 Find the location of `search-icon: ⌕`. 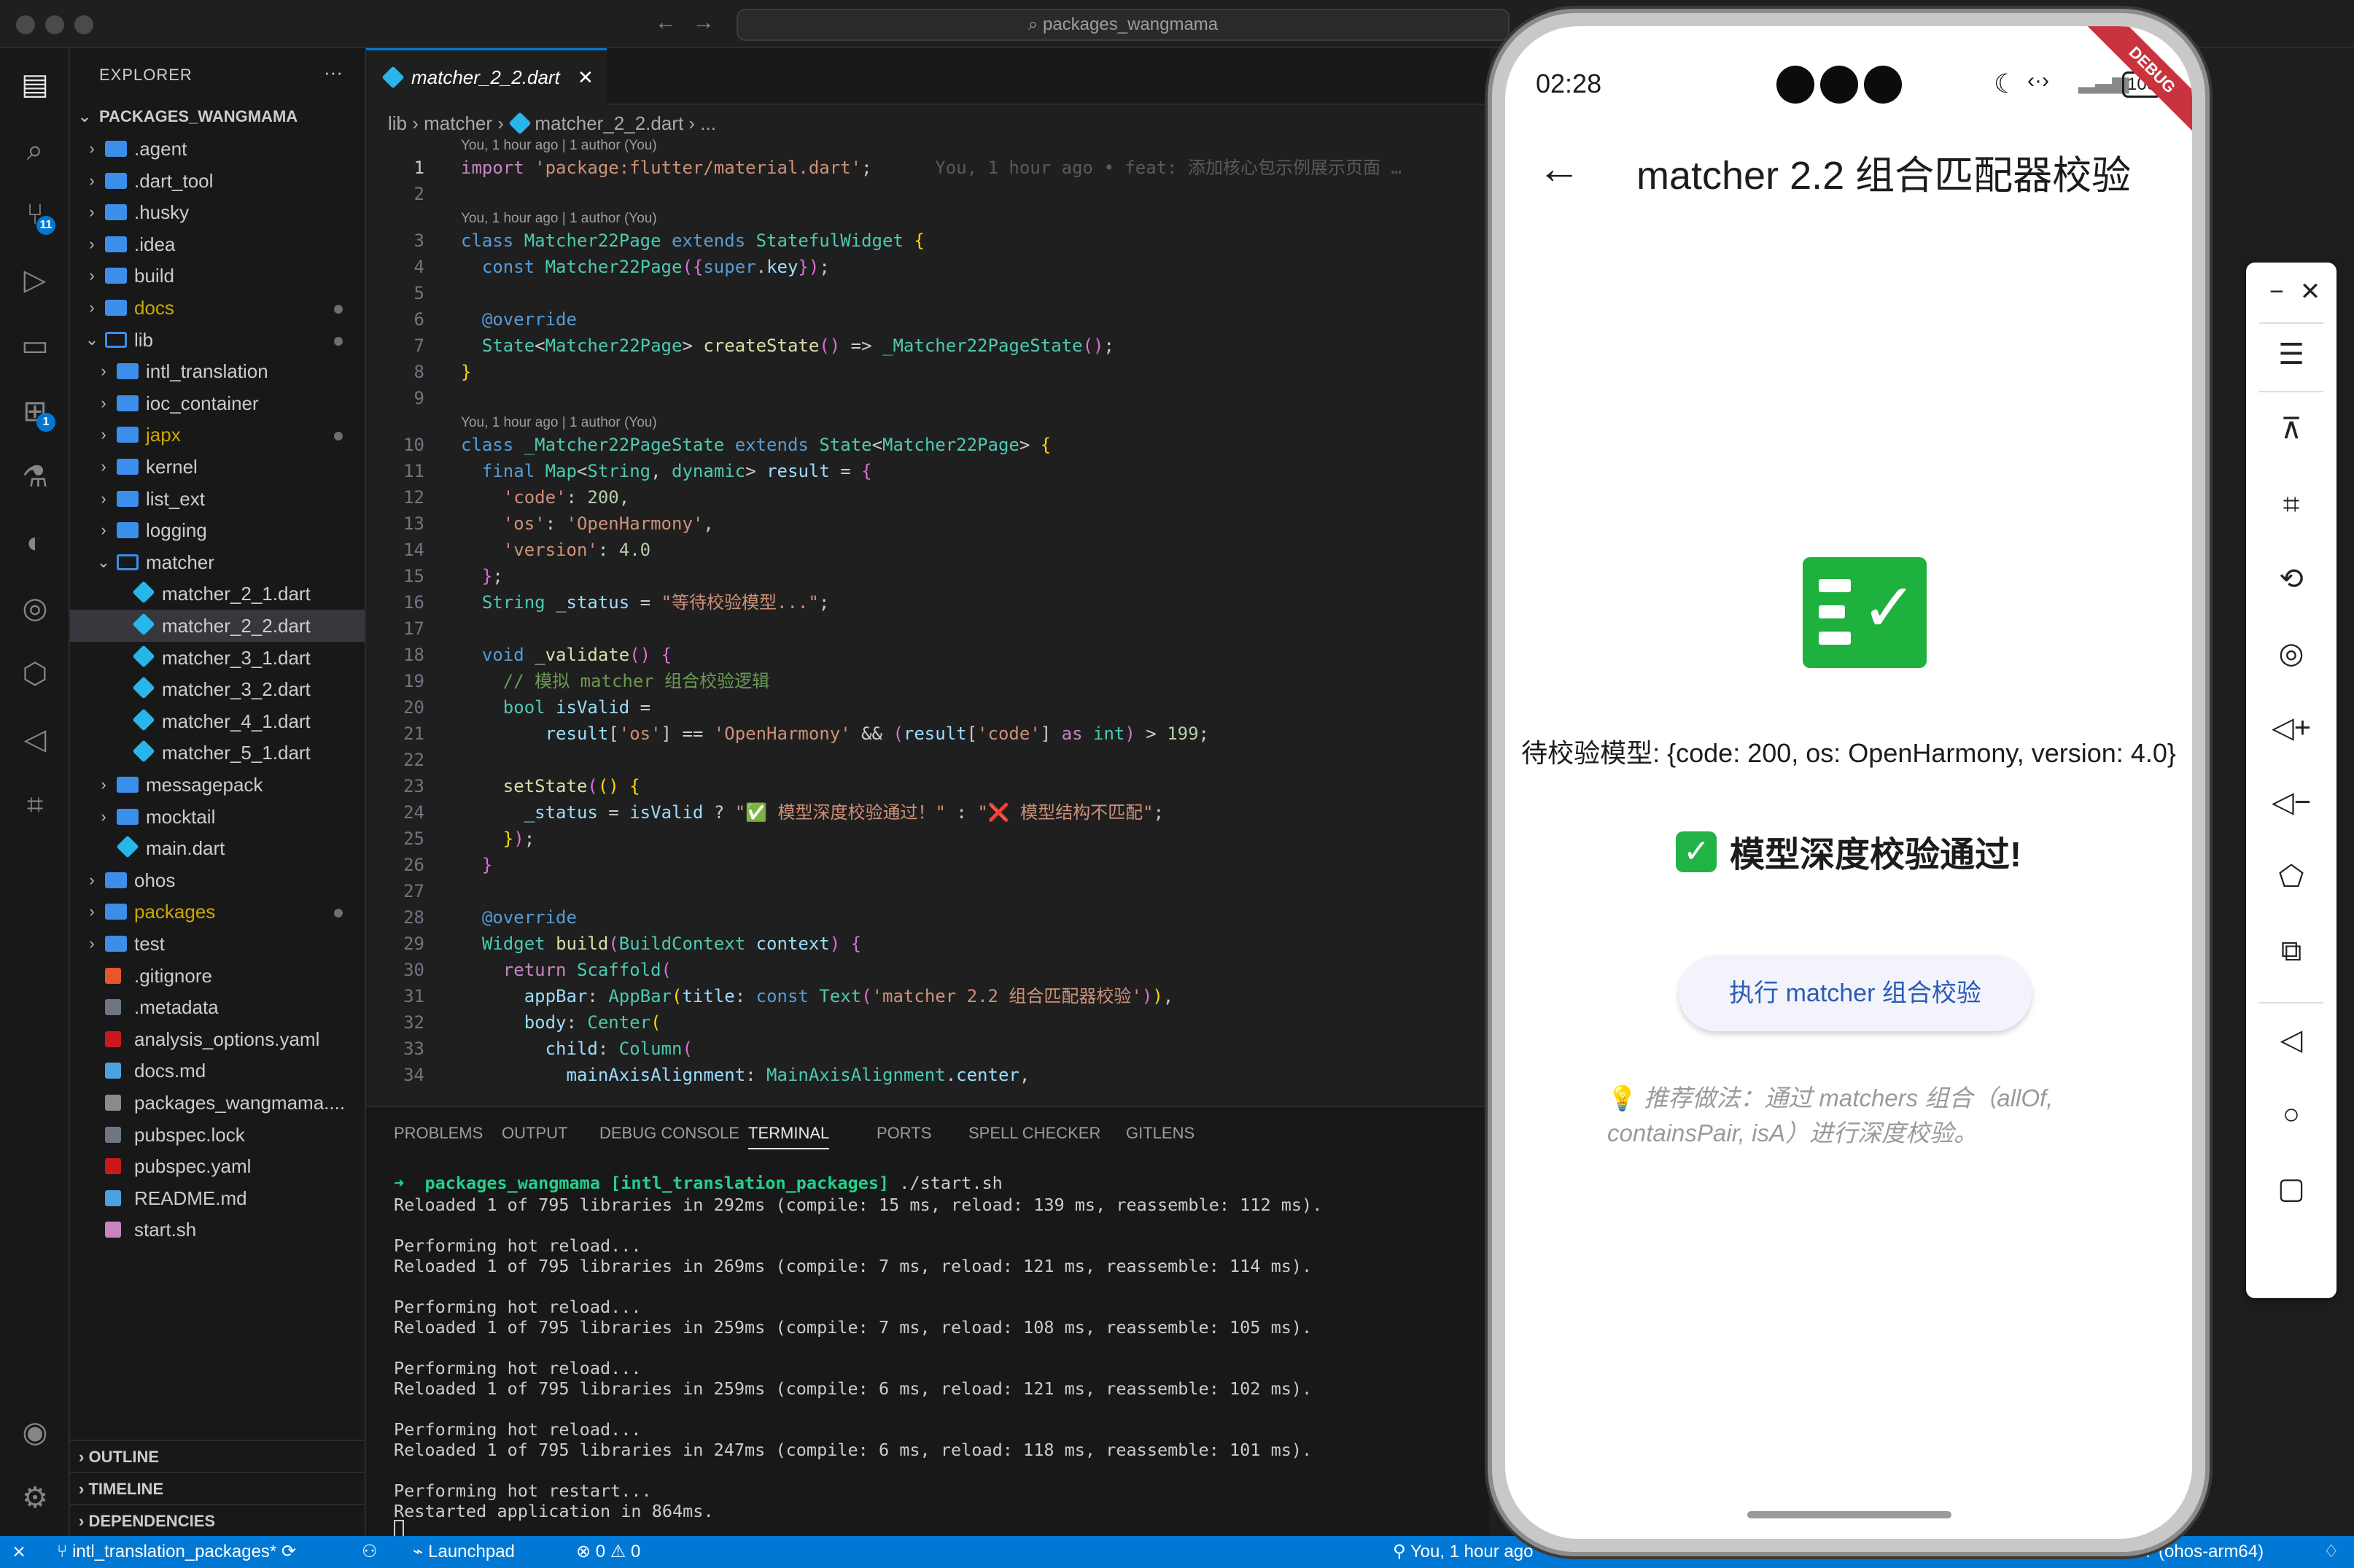

search-icon: ⌕ is located at coordinates (35, 150).